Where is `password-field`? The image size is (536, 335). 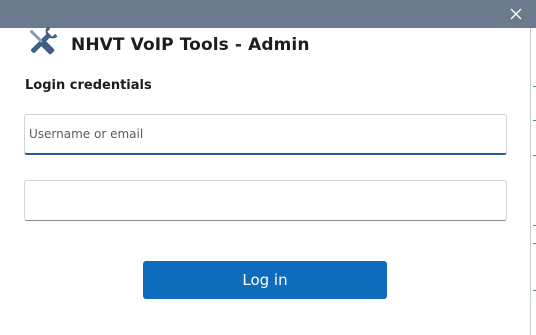 password-field is located at coordinates (265, 200).